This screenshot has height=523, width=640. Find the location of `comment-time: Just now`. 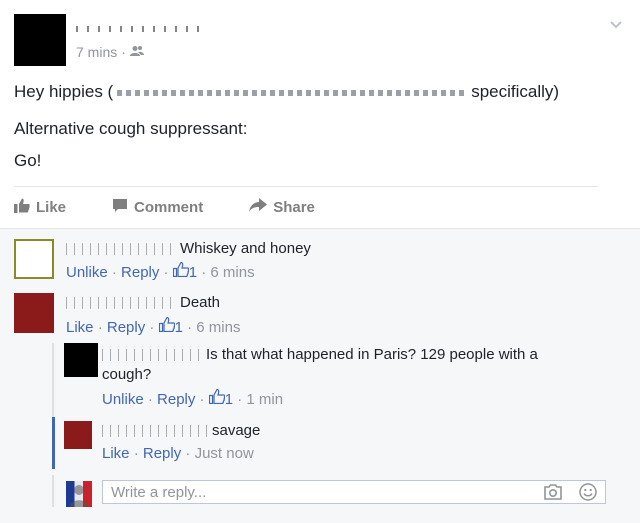

comment-time: Just now is located at coordinates (224, 454).